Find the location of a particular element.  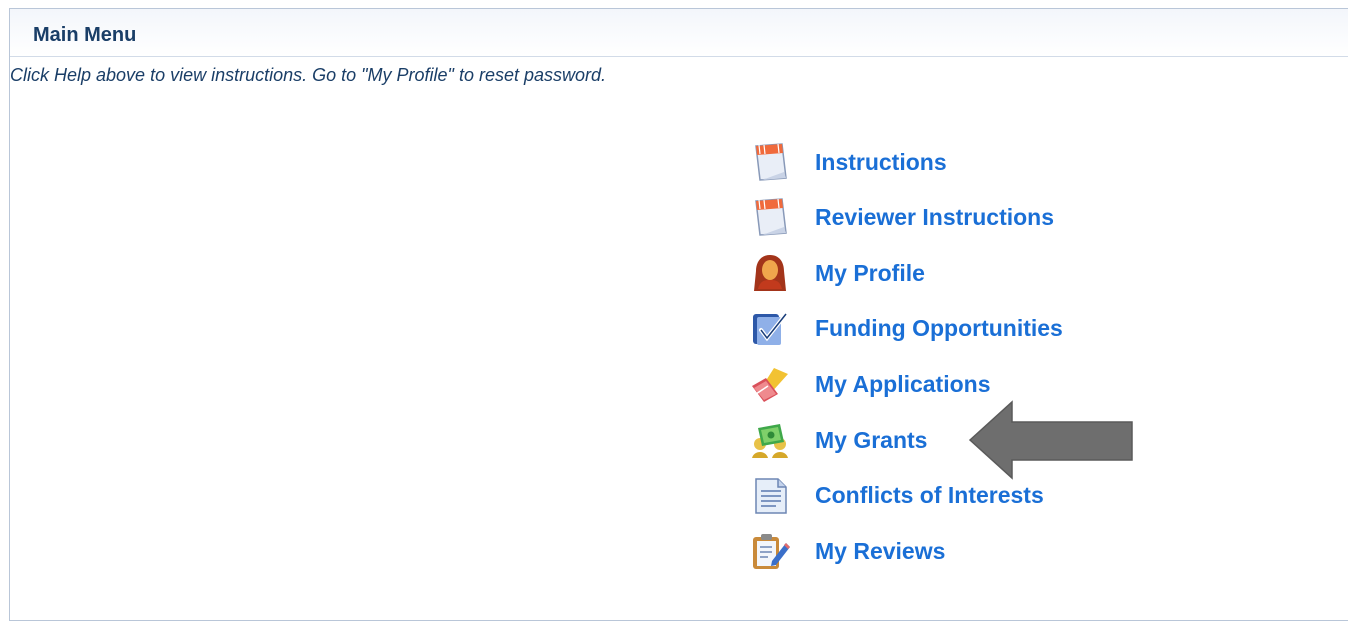

menu-item-label: Reviewer Instructions is located at coordinates (935, 216).